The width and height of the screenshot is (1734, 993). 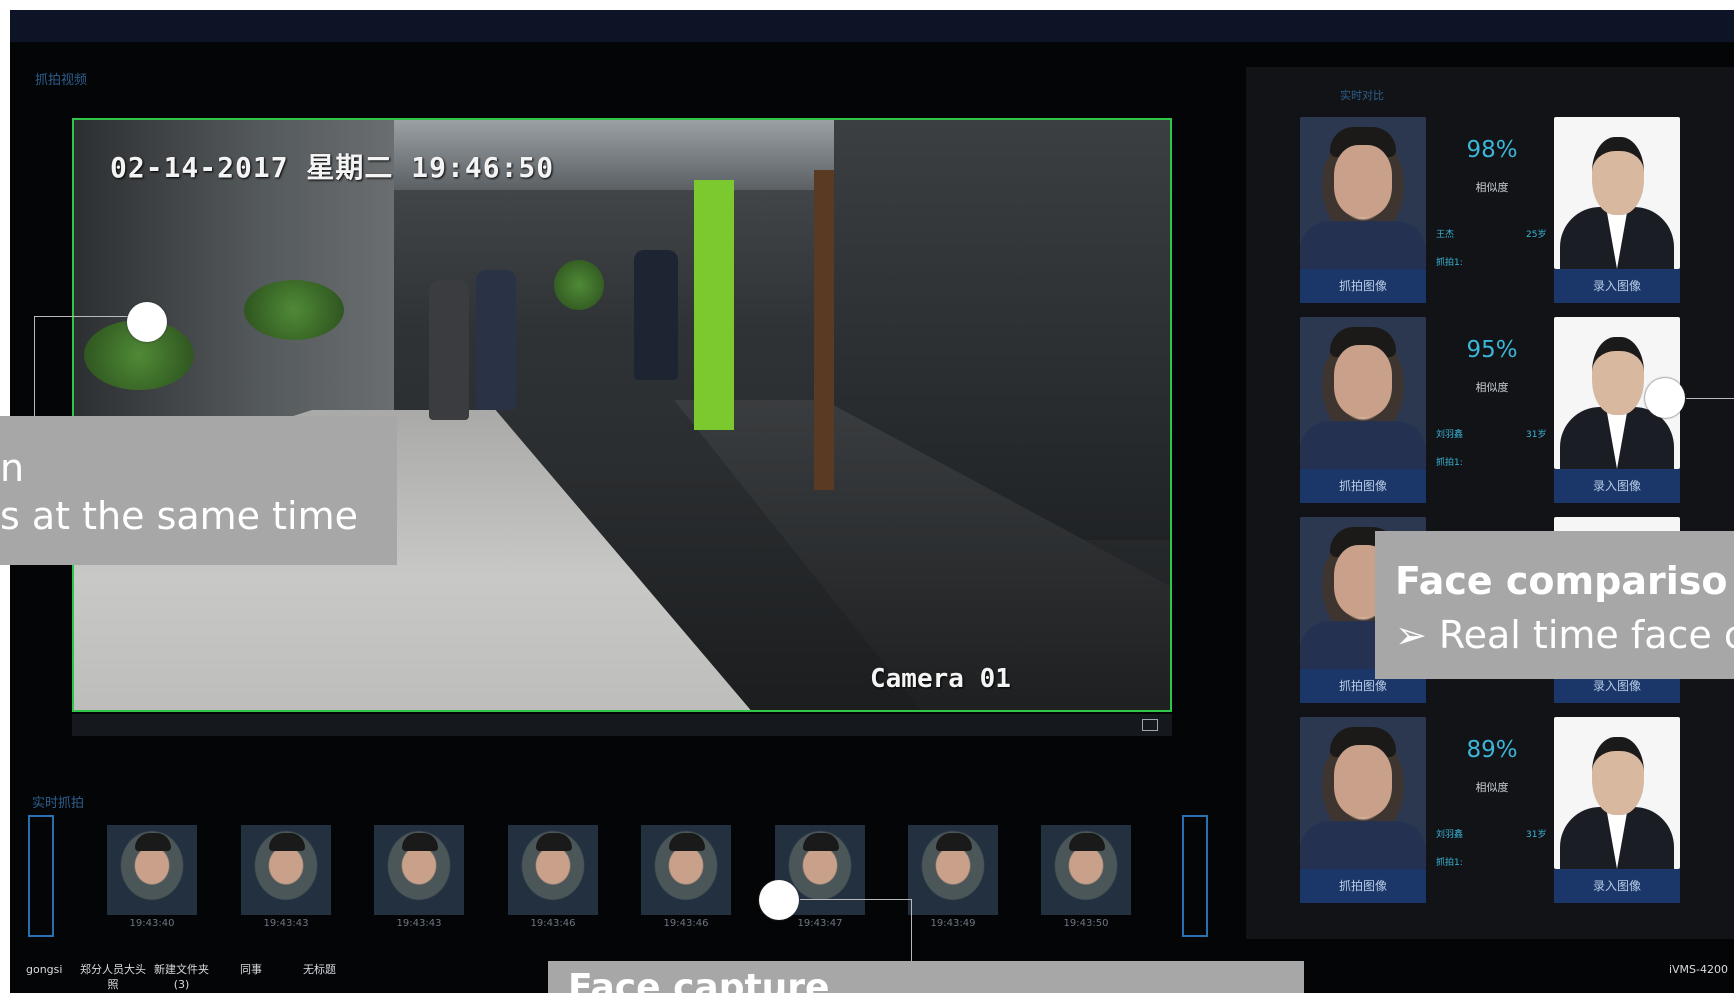 I want to click on snapshot-time: 19:43:49, so click(x=953, y=923).